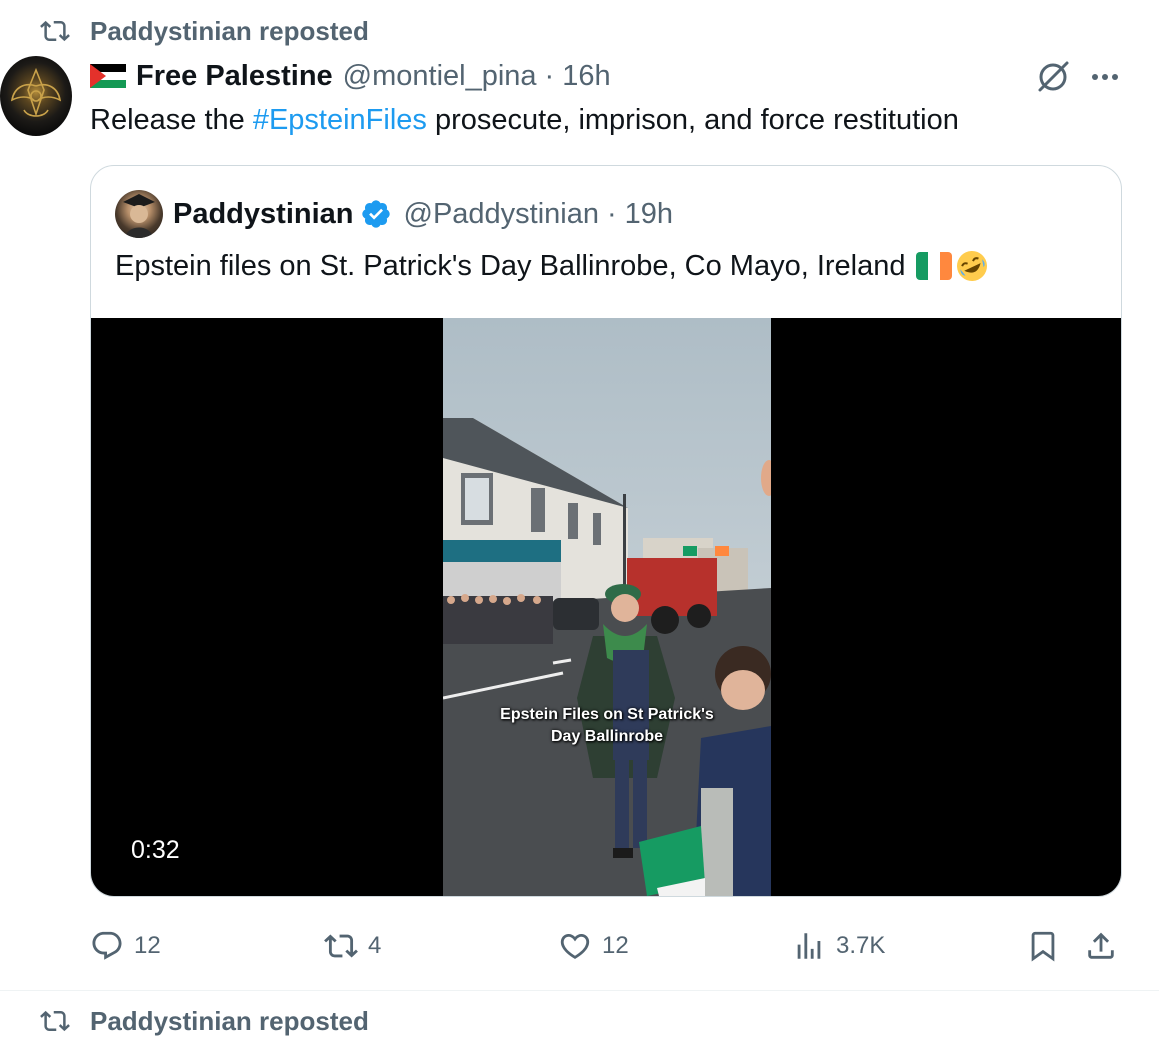 The image size is (1159, 1038). I want to click on quoted-tweet-header: Paddystinian @Paddystinian · 19h, so click(394, 214).